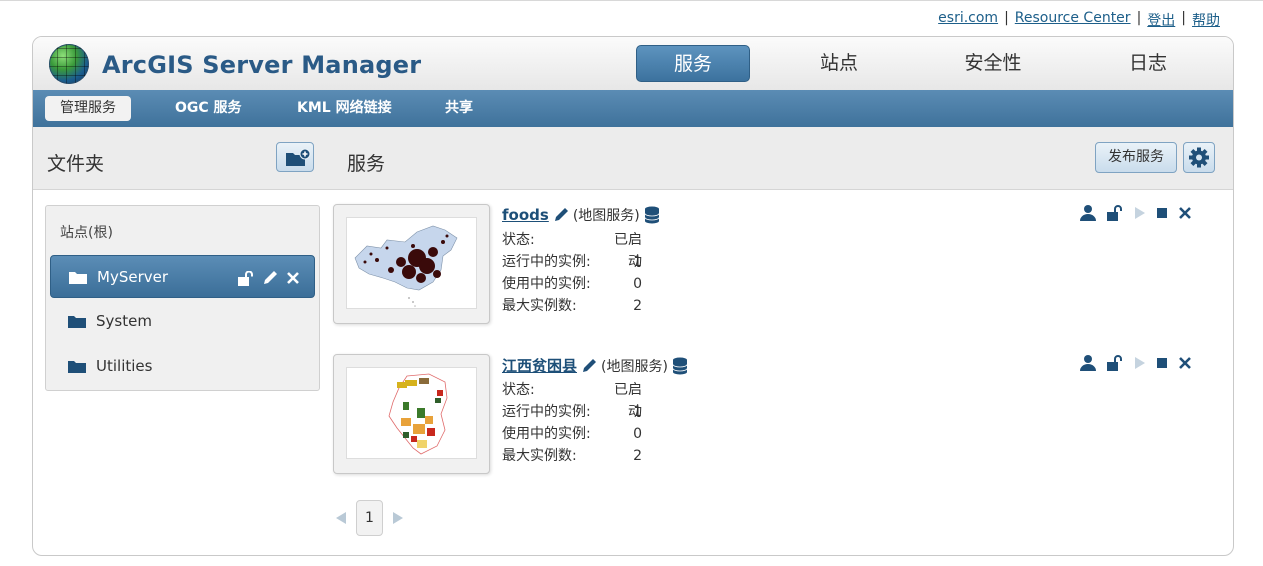 Image resolution: width=1263 pixels, height=566 pixels. What do you see at coordinates (398, 518) in the screenshot?
I see `next-page-arrow-icon` at bounding box center [398, 518].